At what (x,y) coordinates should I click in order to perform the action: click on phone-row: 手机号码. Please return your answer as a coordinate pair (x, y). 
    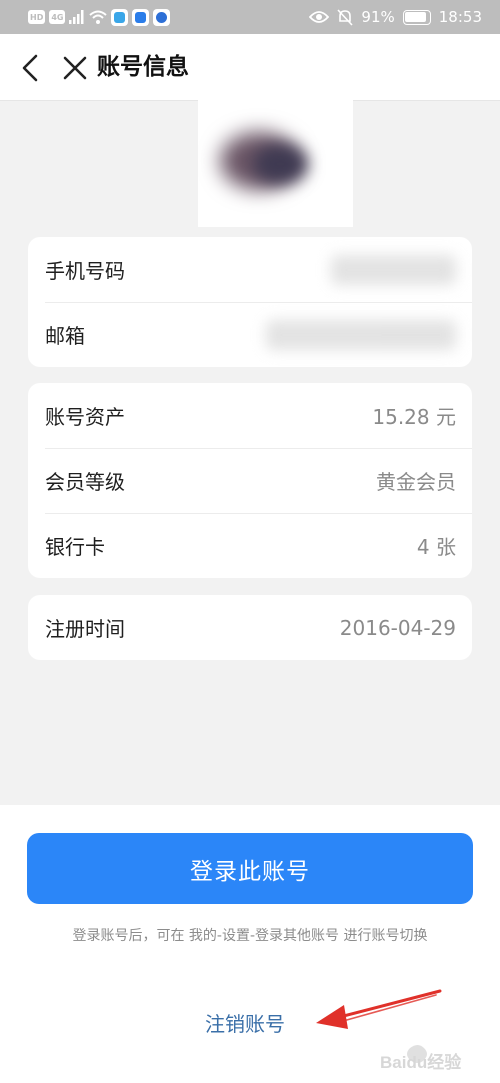
    Looking at the image, I should click on (250, 269).